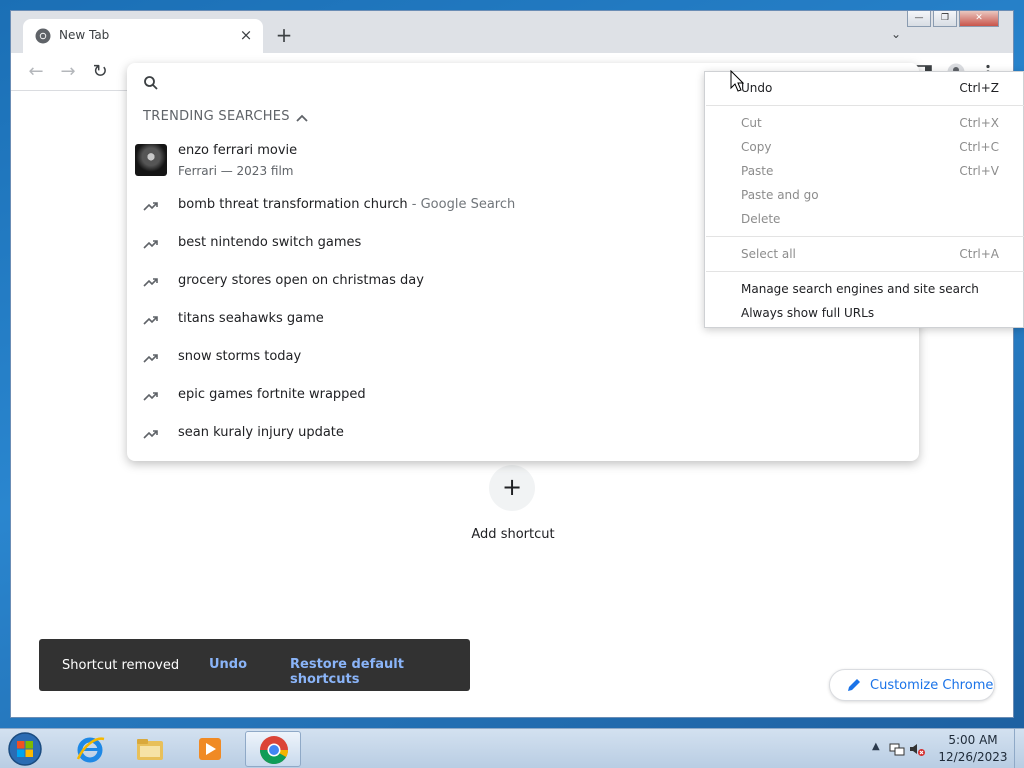  What do you see at coordinates (751, 123) in the screenshot?
I see `menu-label: Cut` at bounding box center [751, 123].